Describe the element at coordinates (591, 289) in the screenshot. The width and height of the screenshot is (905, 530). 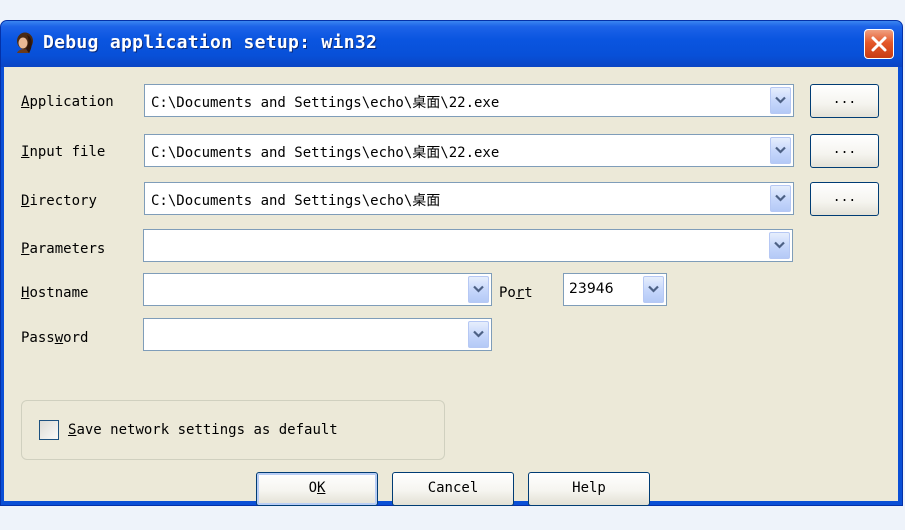
I see `port-value: 23946` at that location.